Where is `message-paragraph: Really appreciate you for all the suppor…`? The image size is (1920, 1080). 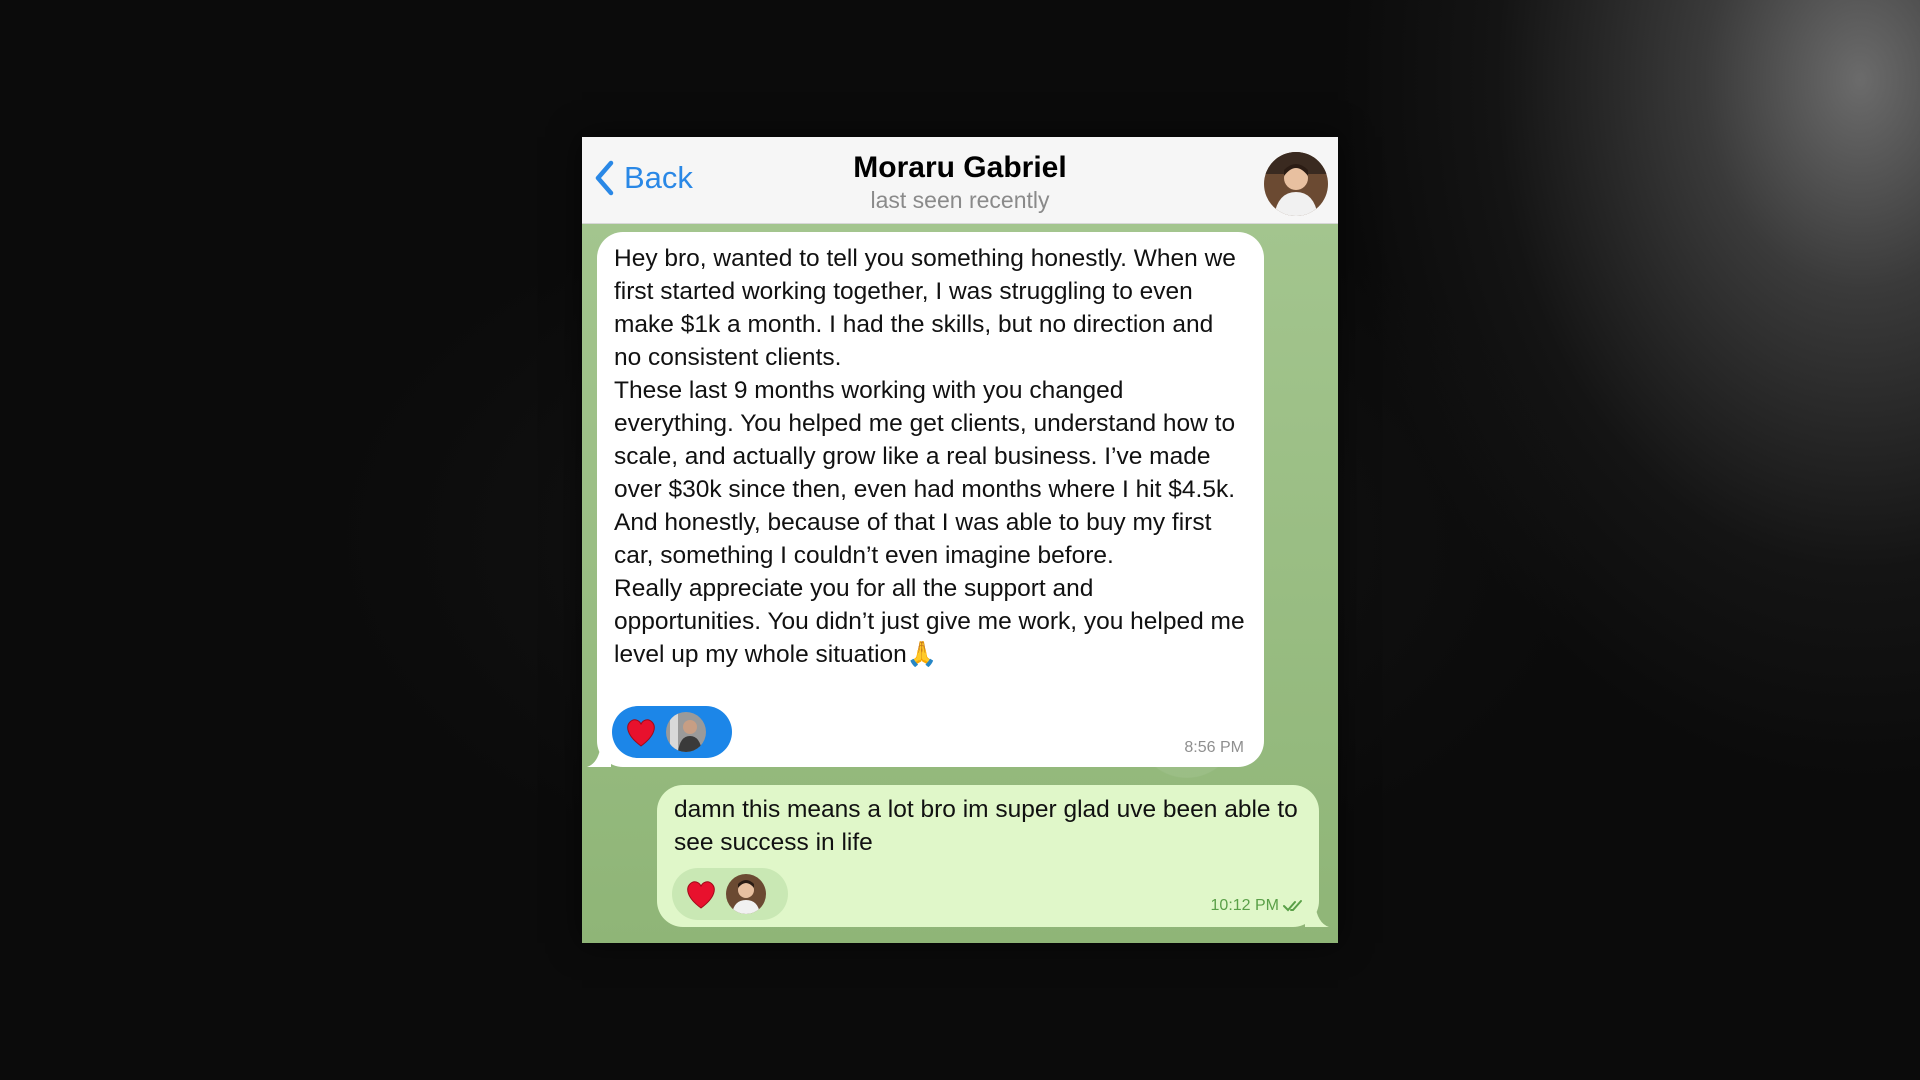
message-paragraph: Really appreciate you for all the suppor… is located at coordinates (929, 621).